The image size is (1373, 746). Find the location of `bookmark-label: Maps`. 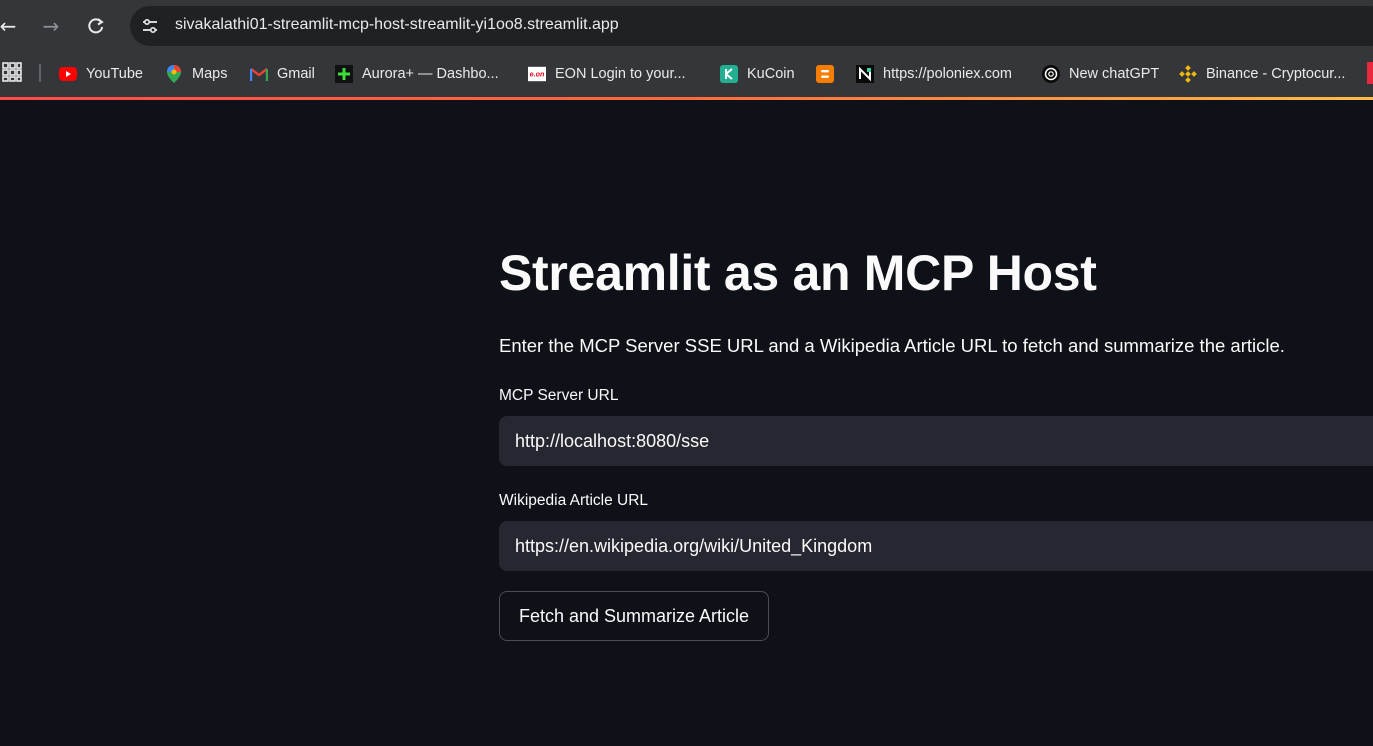

bookmark-label: Maps is located at coordinates (210, 74).